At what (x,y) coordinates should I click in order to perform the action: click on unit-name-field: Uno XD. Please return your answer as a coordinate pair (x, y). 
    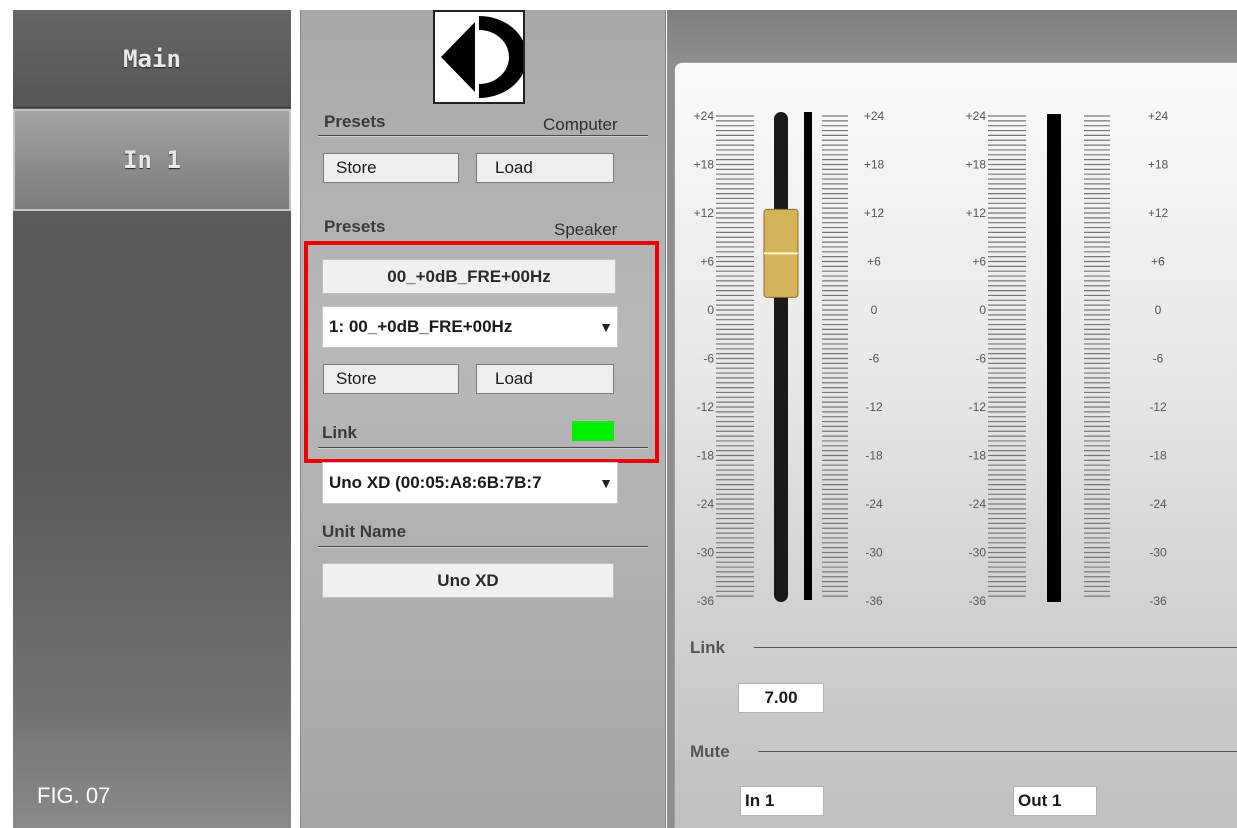
    Looking at the image, I should click on (468, 580).